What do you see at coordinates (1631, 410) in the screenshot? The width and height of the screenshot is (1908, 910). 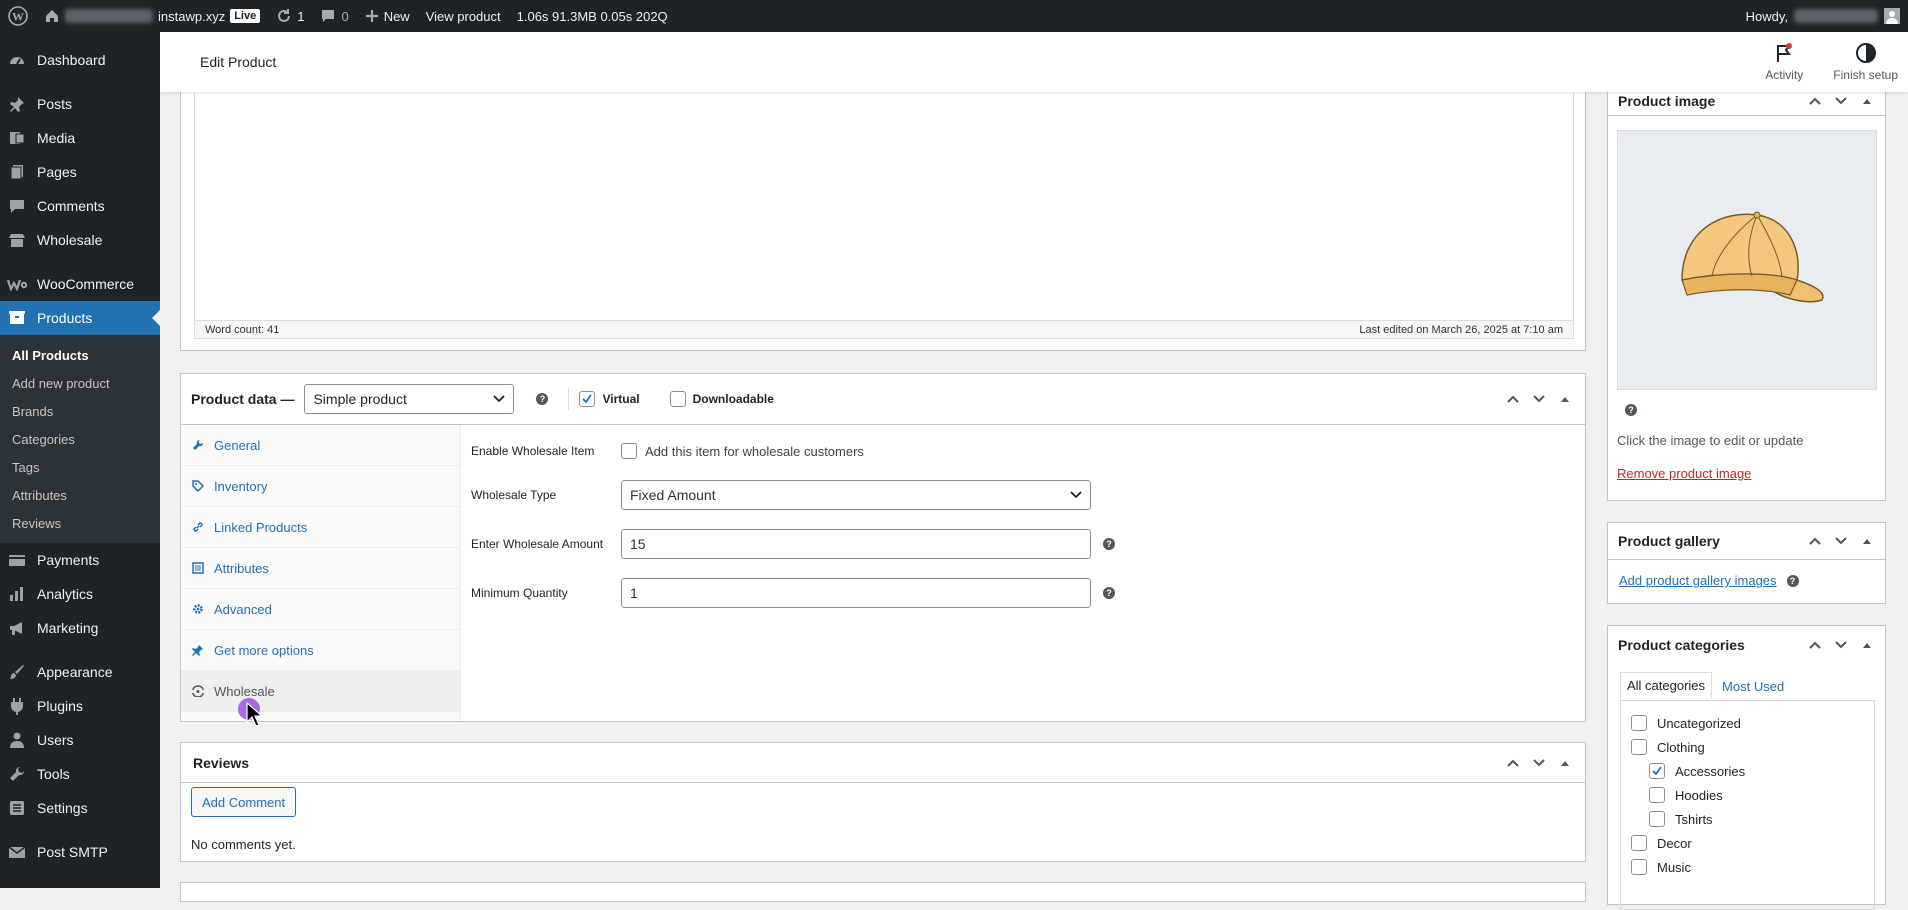 I see `product-image-help-icon: ?` at bounding box center [1631, 410].